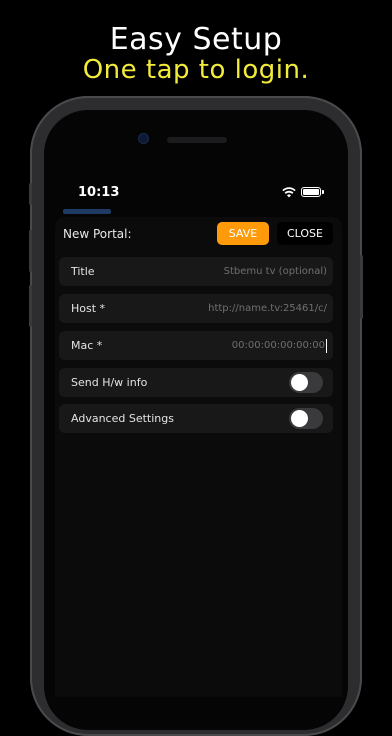  What do you see at coordinates (83, 271) in the screenshot?
I see `title-field-label: Title` at bounding box center [83, 271].